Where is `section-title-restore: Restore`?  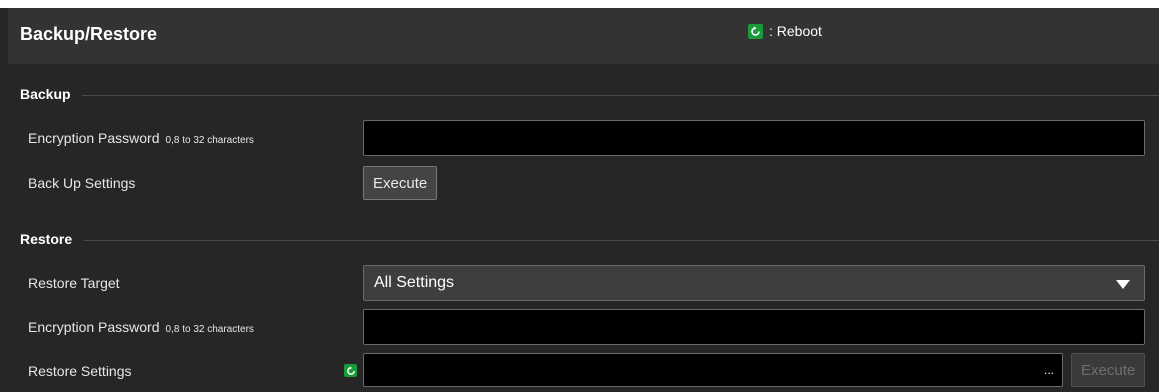 section-title-restore: Restore is located at coordinates (46, 239).